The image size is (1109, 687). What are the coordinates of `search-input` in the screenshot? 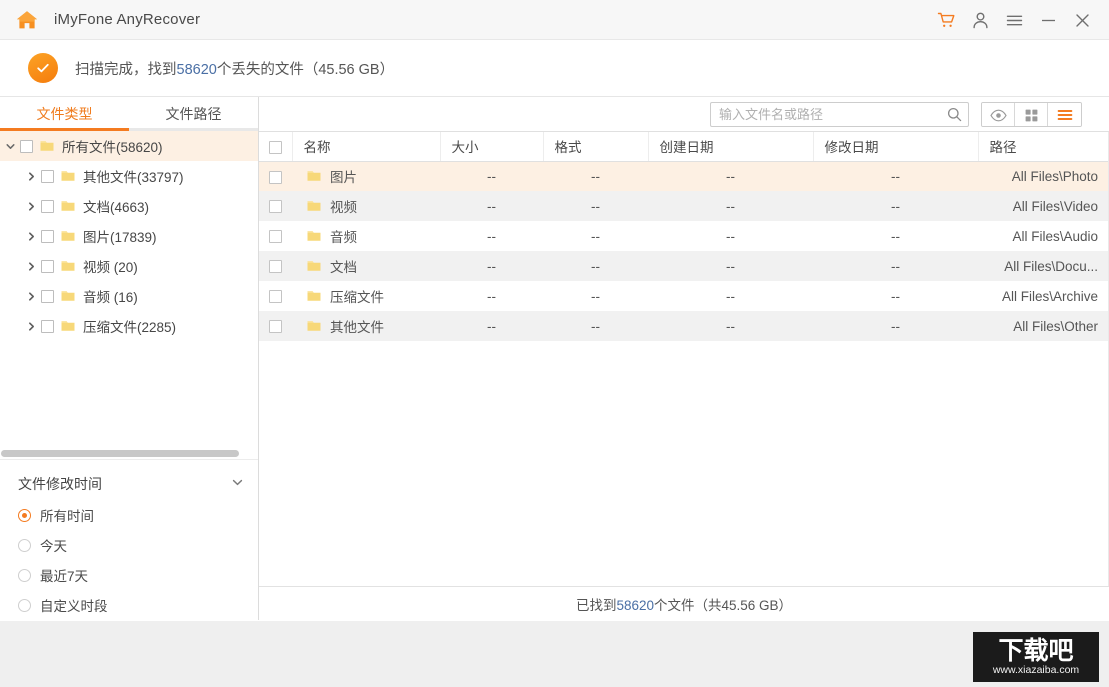 It's located at (825, 114).